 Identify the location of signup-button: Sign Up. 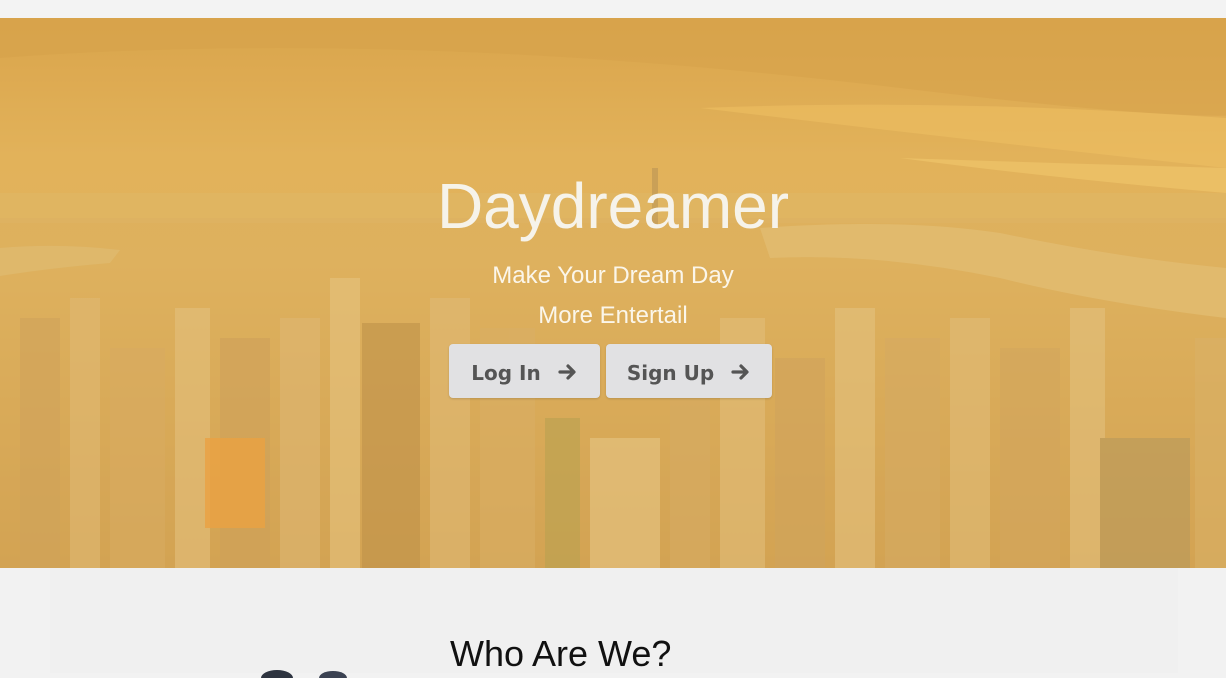
(689, 371).